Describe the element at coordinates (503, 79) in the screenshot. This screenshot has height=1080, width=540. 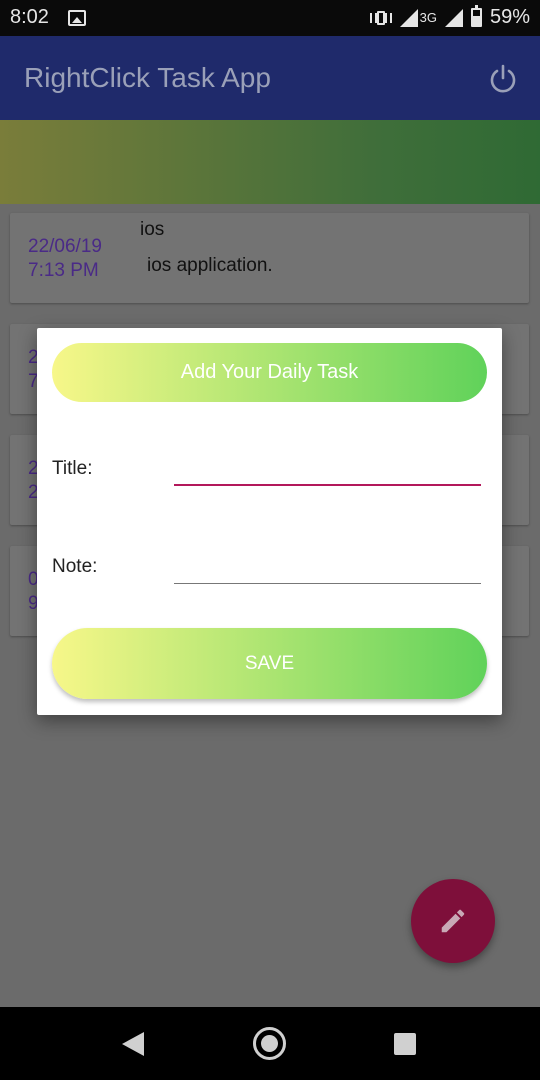
I see `power-icon` at that location.